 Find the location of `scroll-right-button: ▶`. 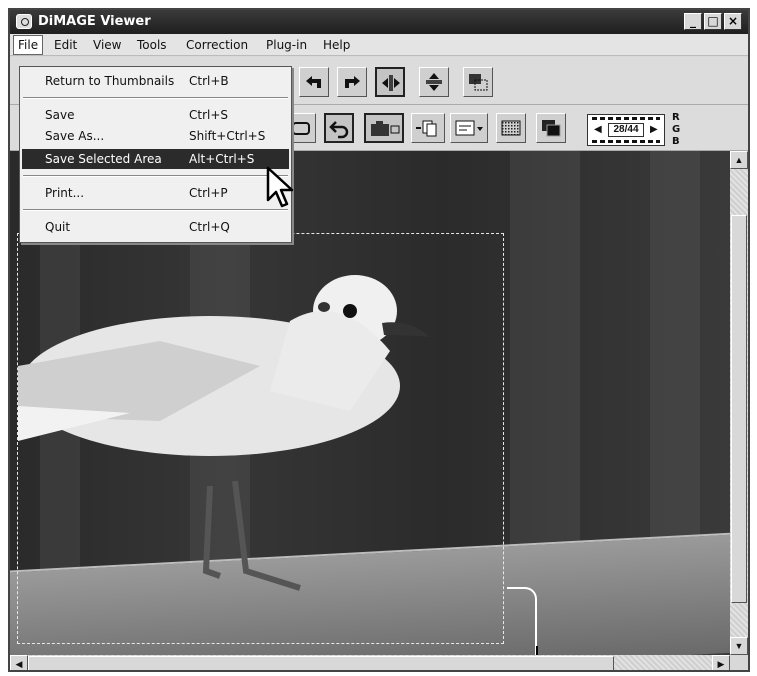

scroll-right-button: ▶ is located at coordinates (721, 662).